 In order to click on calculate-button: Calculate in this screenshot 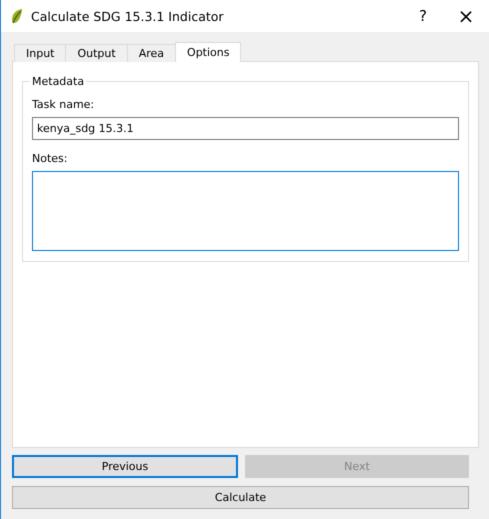, I will do `click(240, 497)`.